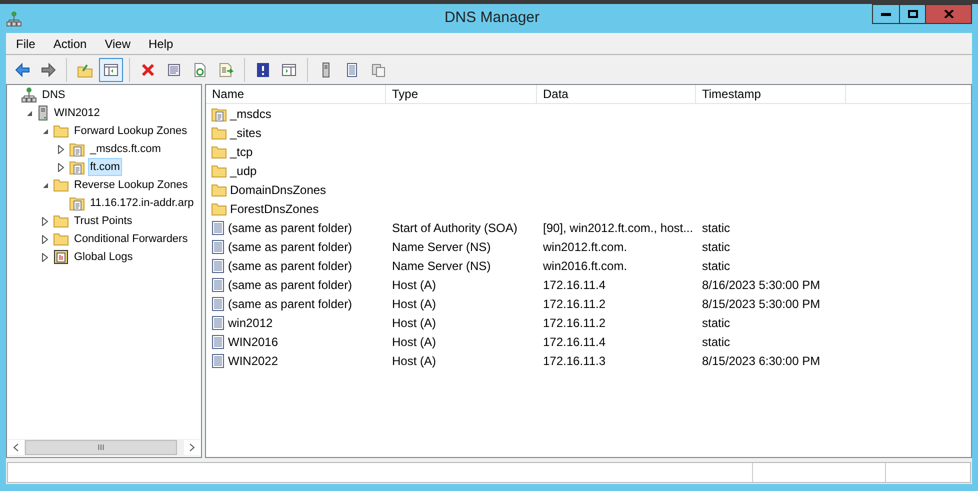 The image size is (978, 491). I want to click on folder-up-icon, so click(85, 70).